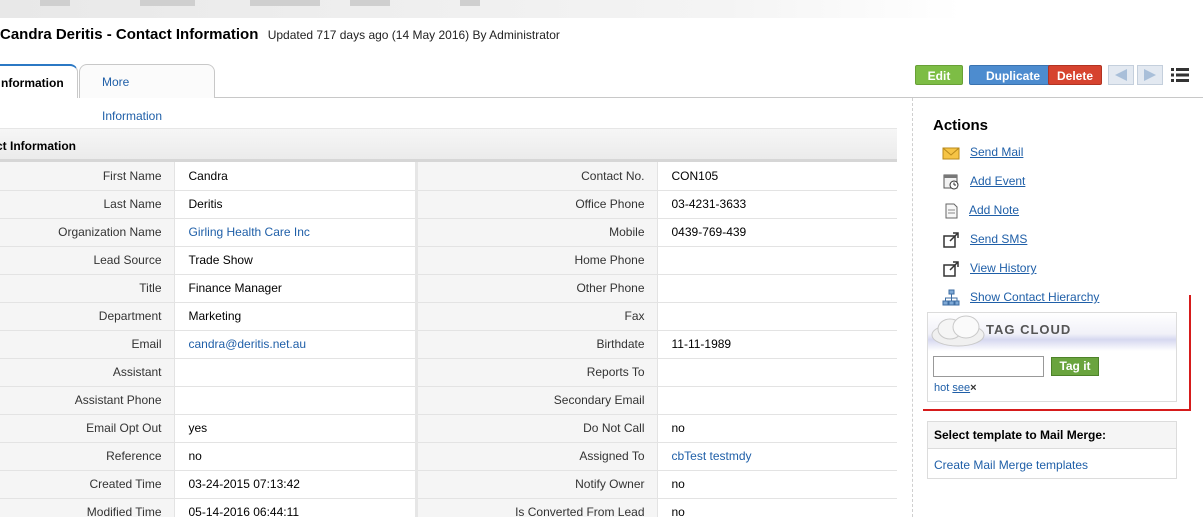  What do you see at coordinates (709, 204) in the screenshot?
I see `field-value-text: 03-4231-3633` at bounding box center [709, 204].